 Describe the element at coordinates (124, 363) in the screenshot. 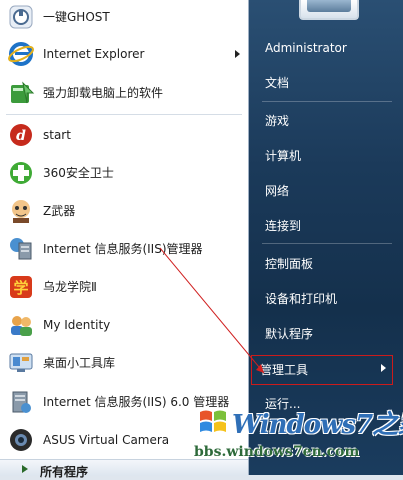

I see `program-item-desktop-gadgets: 桌面小工具库` at that location.